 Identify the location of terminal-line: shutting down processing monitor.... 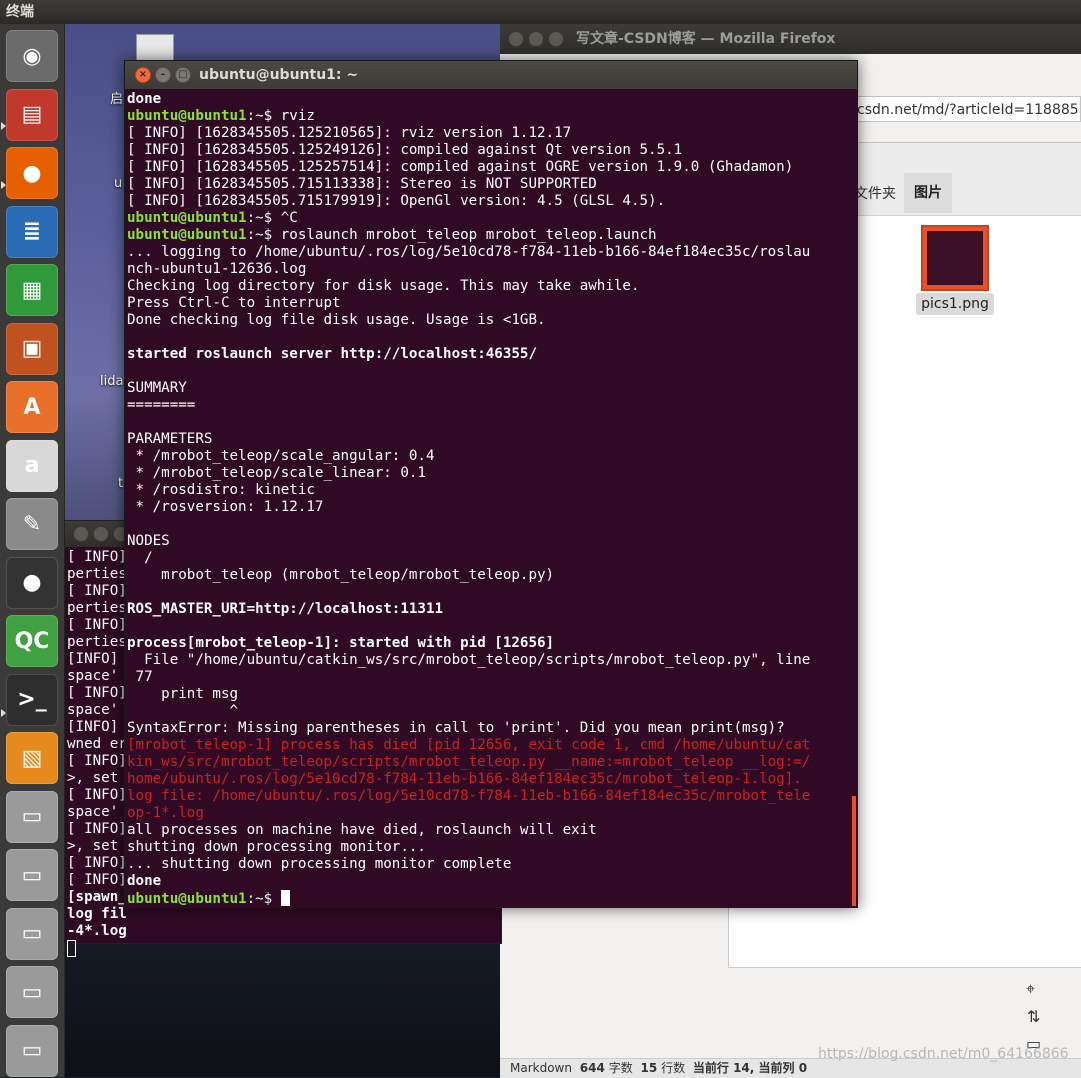
(490, 847).